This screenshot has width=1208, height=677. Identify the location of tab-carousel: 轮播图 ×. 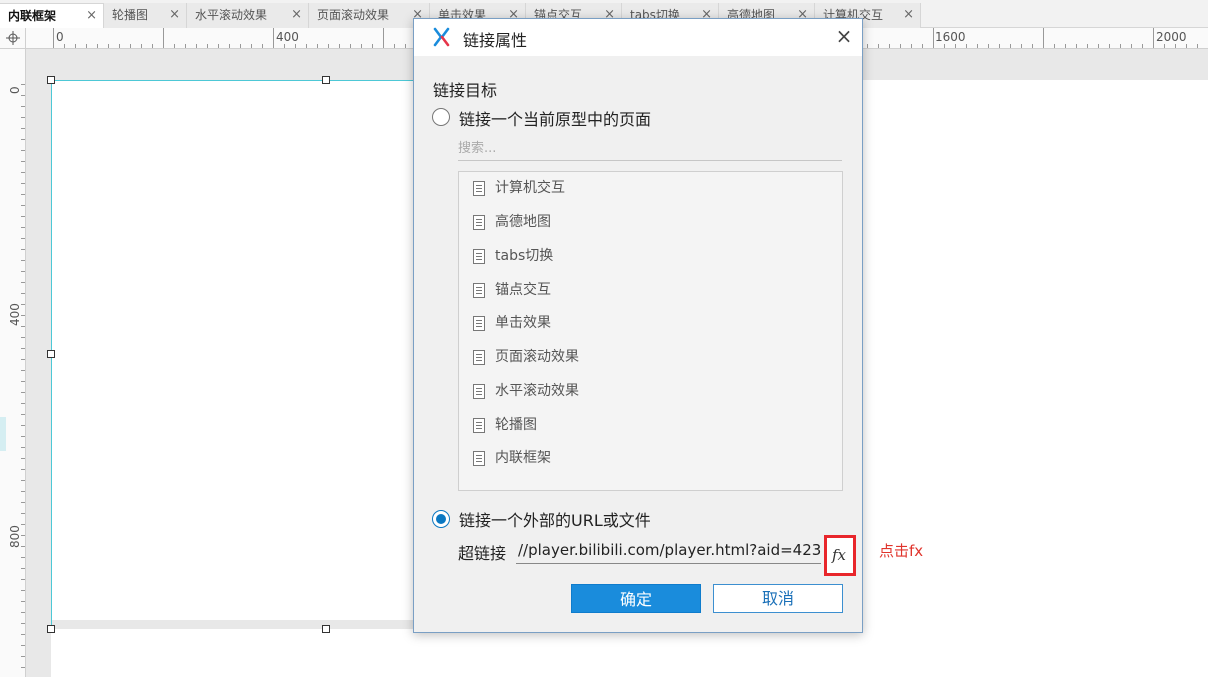
(145, 15).